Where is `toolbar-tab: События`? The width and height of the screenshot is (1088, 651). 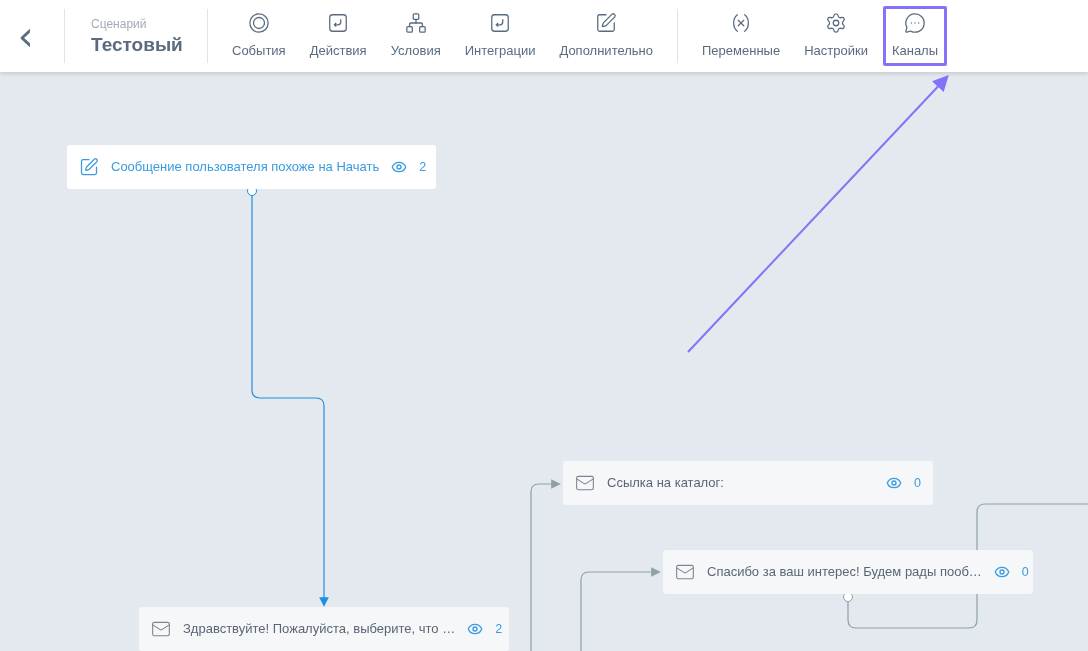 toolbar-tab: События is located at coordinates (259, 36).